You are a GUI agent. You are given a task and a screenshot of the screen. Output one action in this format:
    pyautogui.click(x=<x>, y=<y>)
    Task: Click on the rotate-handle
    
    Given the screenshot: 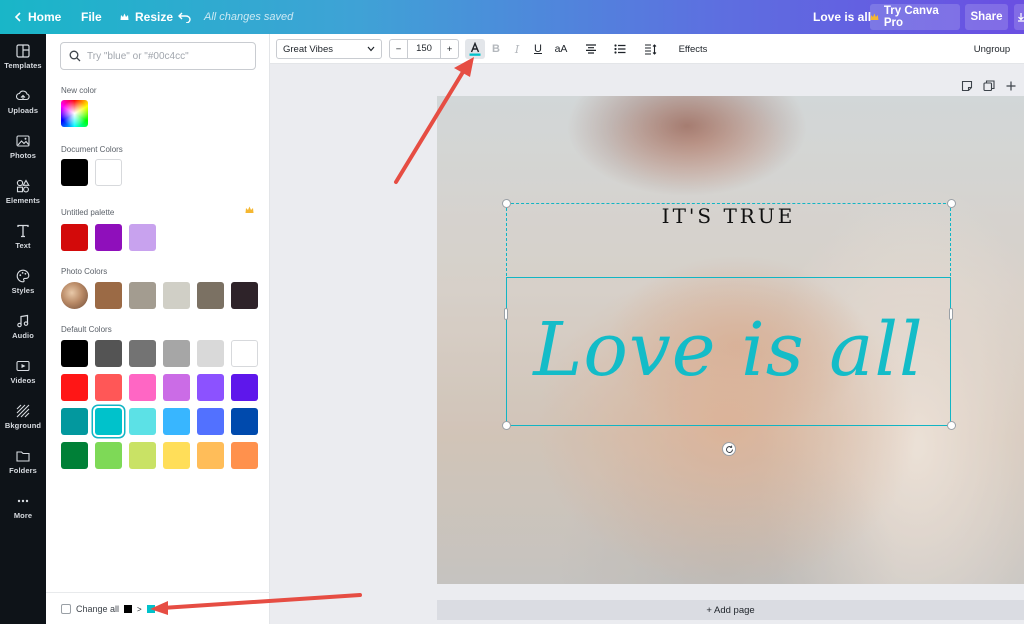 What is the action you would take?
    pyautogui.click(x=729, y=449)
    